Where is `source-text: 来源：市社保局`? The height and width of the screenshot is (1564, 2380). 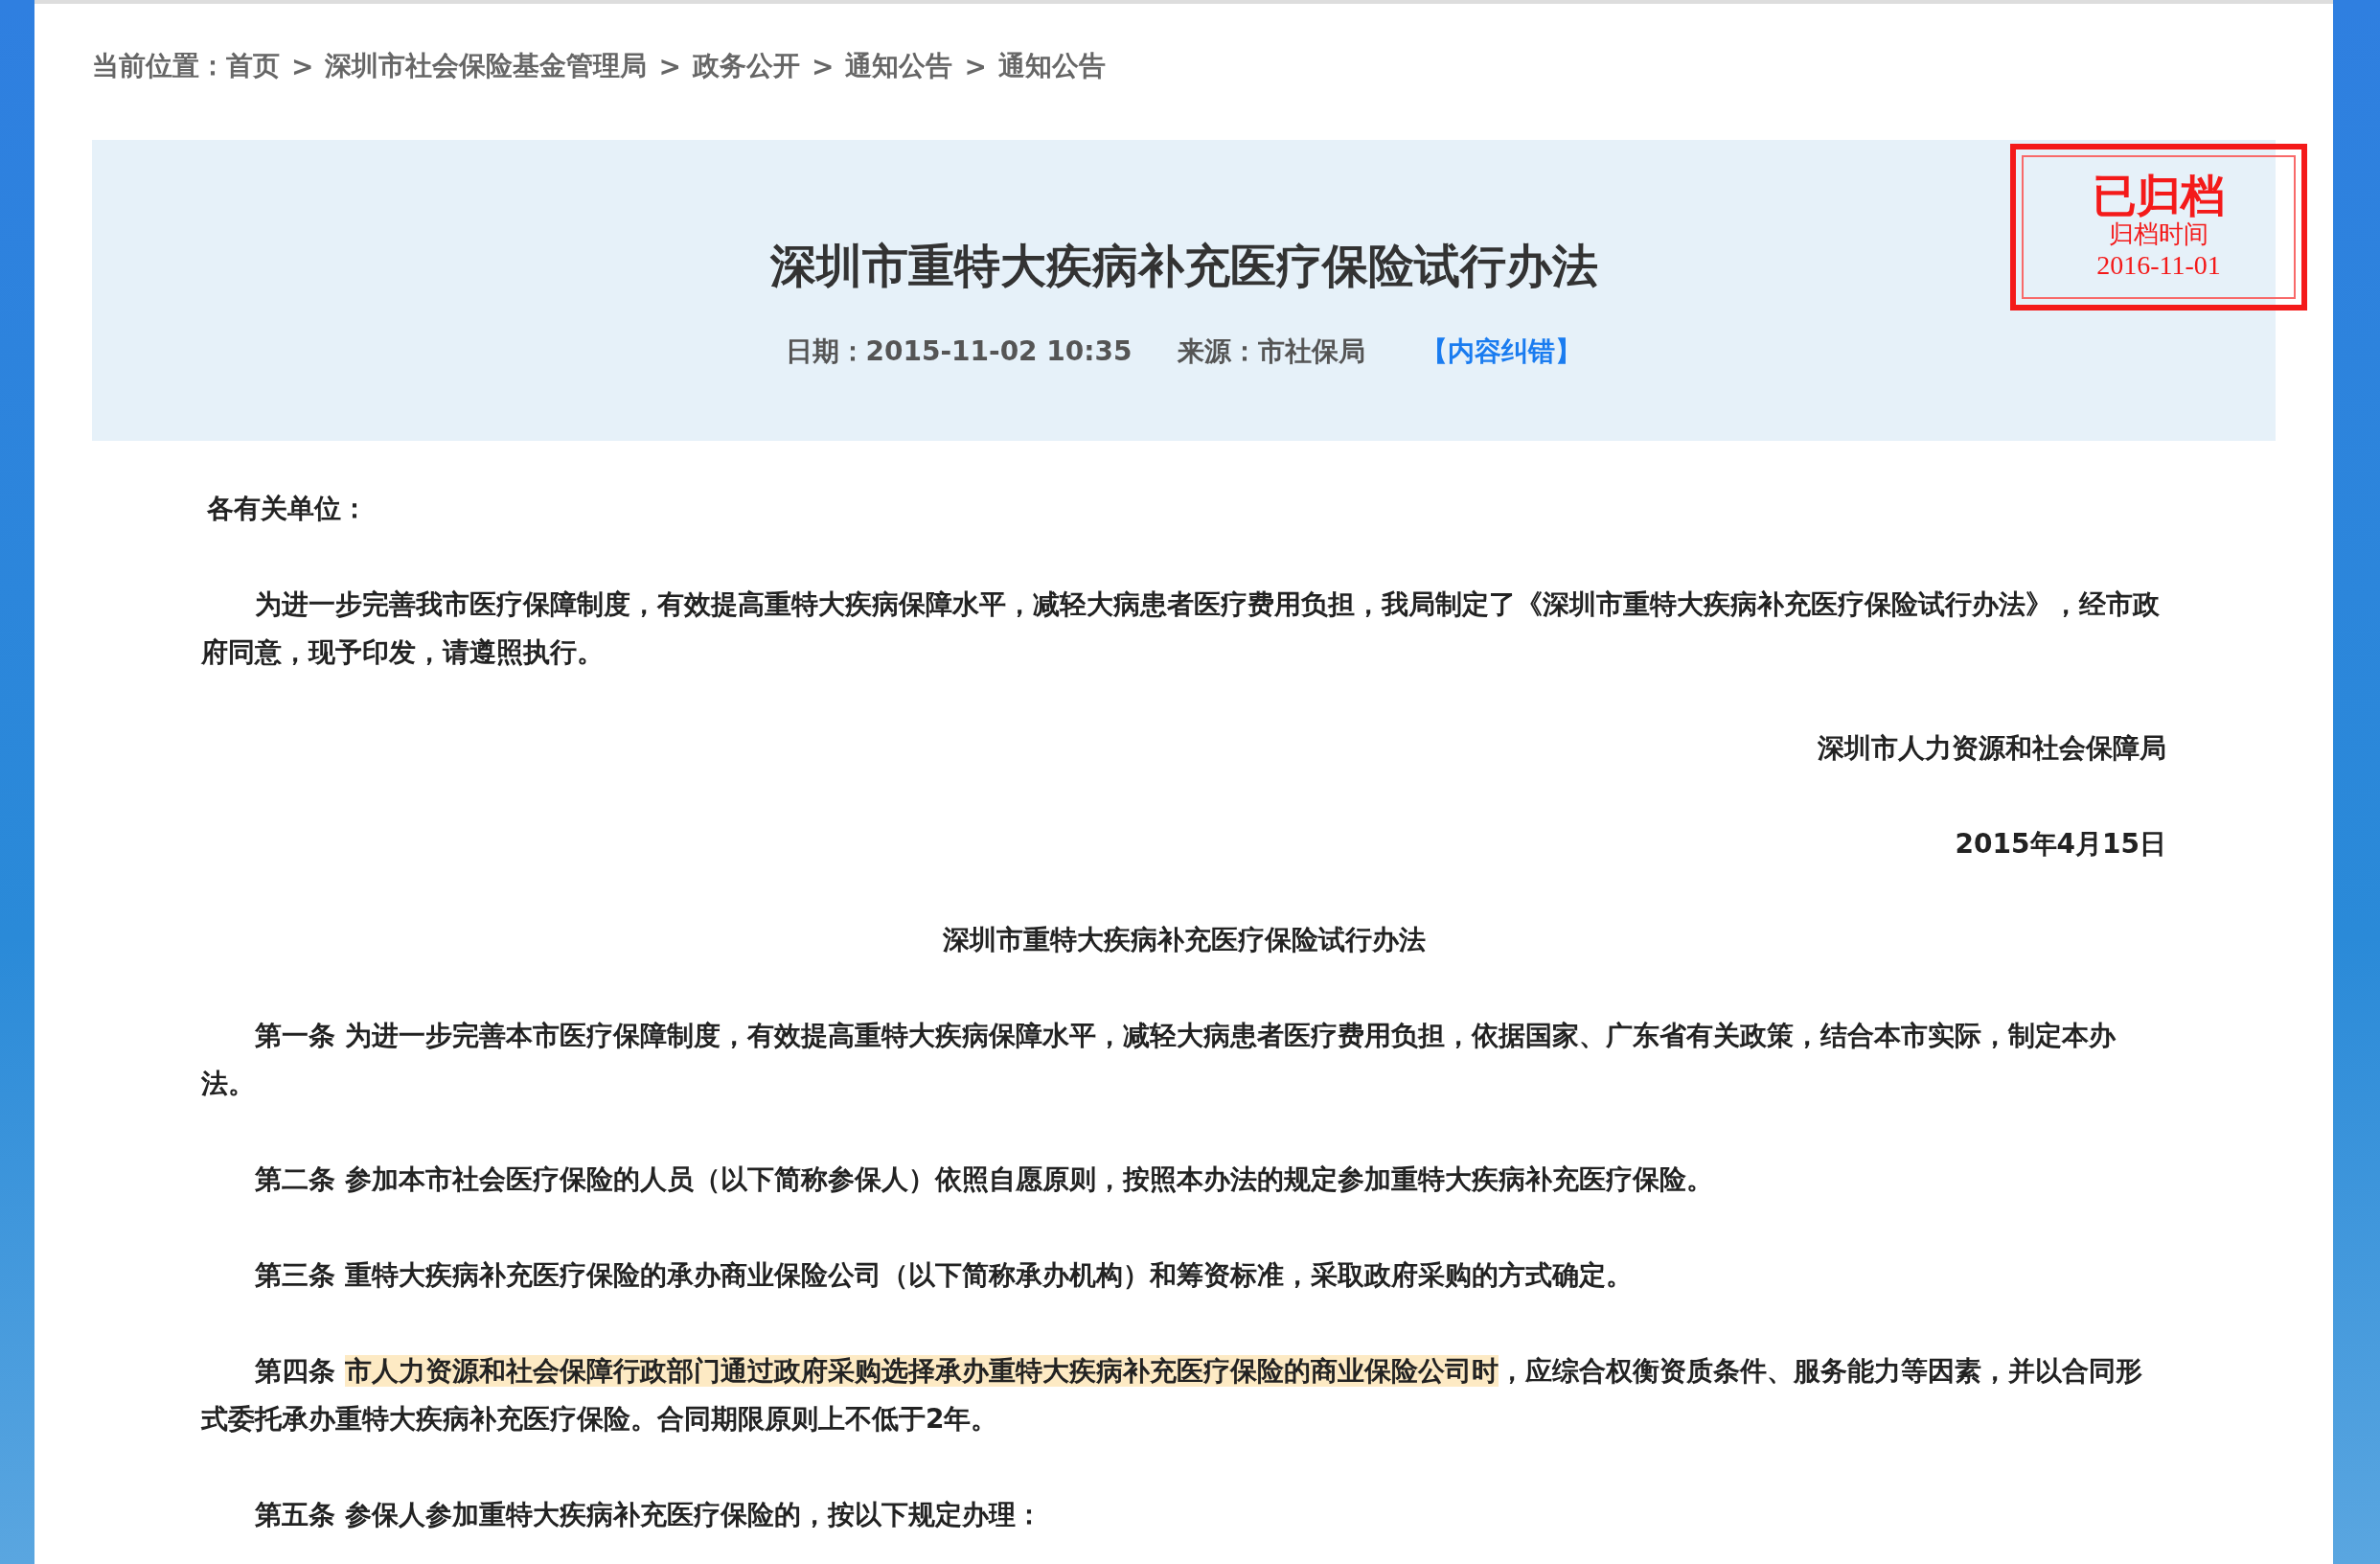
source-text: 来源：市社保局 is located at coordinates (1272, 351).